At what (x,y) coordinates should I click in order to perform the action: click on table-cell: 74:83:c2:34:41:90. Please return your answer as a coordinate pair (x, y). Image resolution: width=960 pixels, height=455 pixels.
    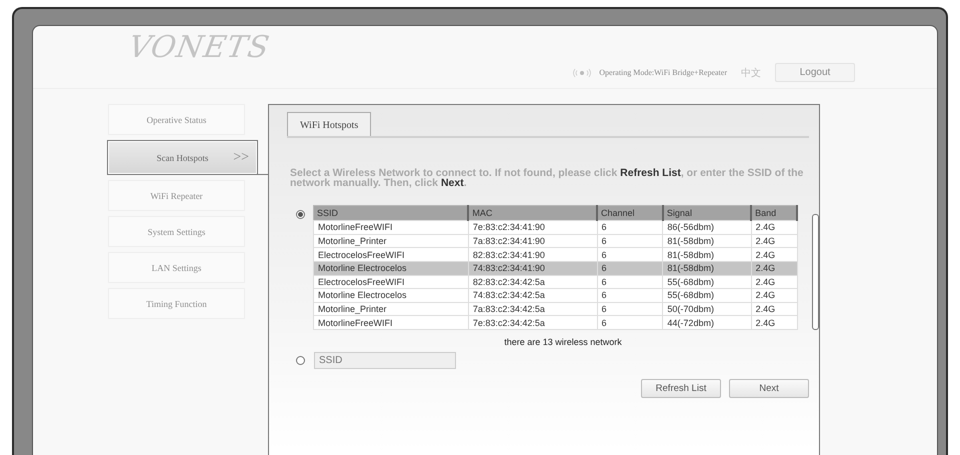
    Looking at the image, I should click on (532, 268).